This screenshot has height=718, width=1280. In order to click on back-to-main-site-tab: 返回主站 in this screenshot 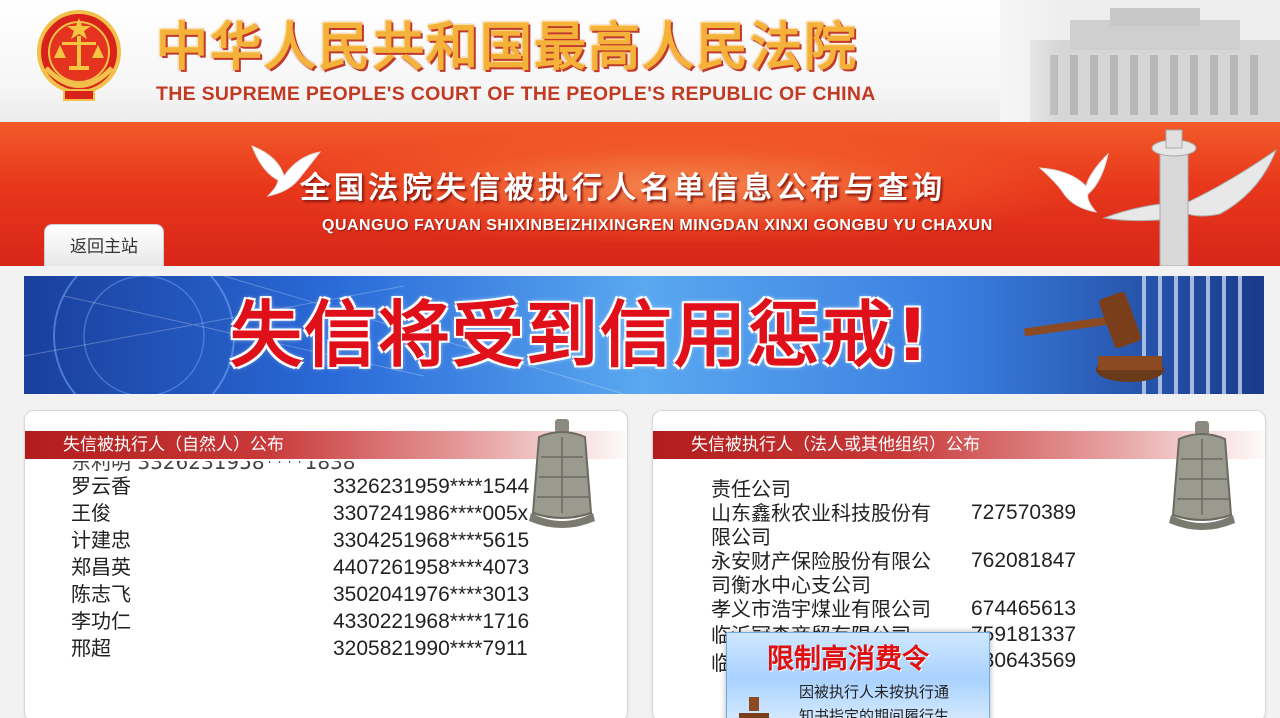, I will do `click(104, 245)`.